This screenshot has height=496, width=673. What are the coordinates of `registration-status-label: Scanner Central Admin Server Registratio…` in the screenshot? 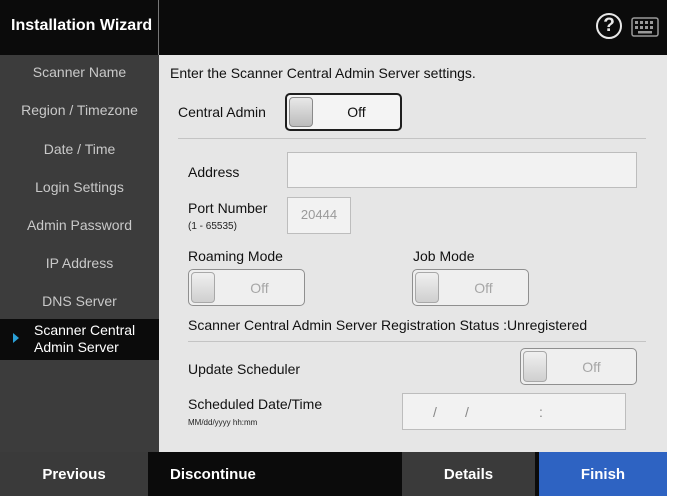 It's located at (344, 325).